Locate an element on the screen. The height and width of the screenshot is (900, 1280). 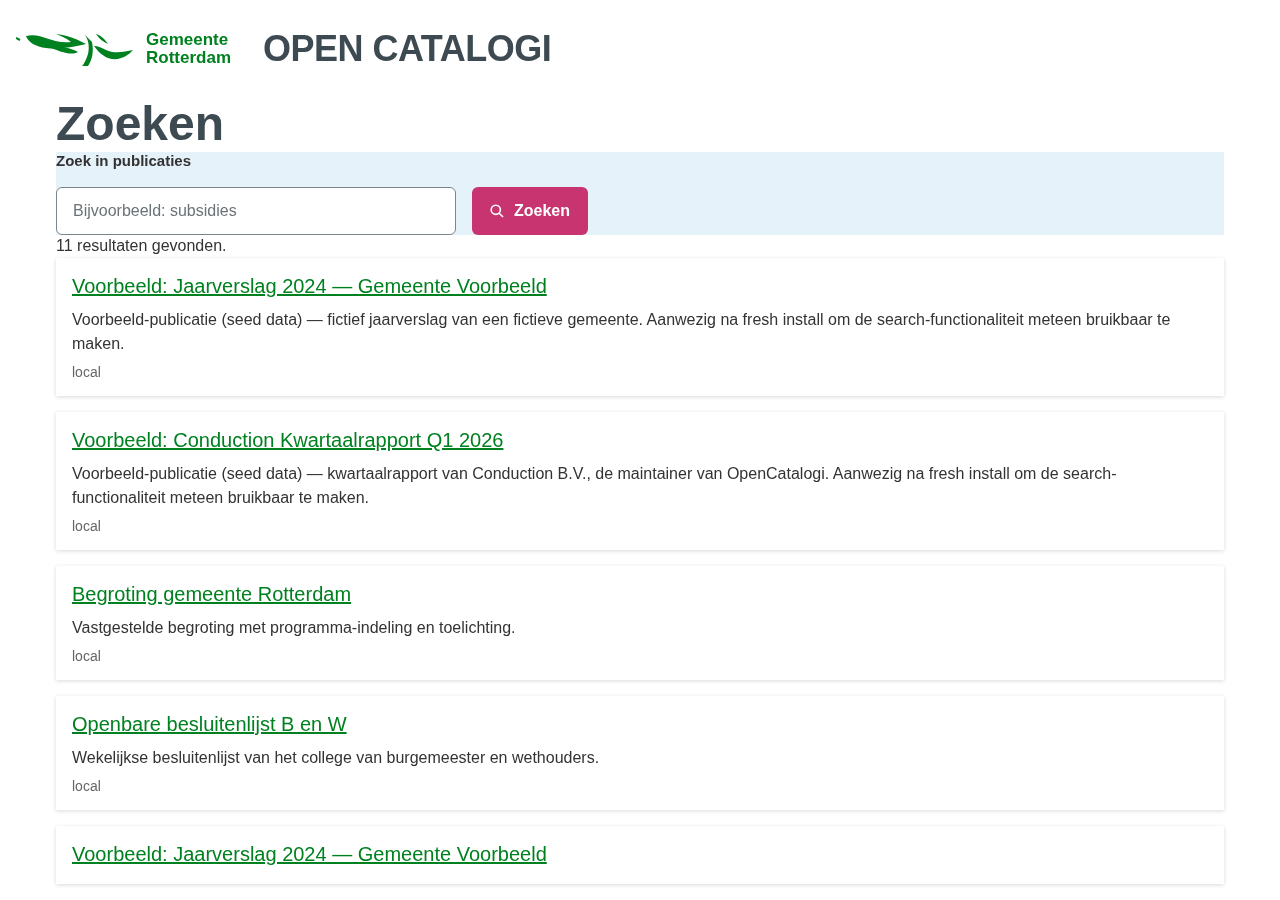
logo-text: Gemeente is located at coordinates (188, 40).